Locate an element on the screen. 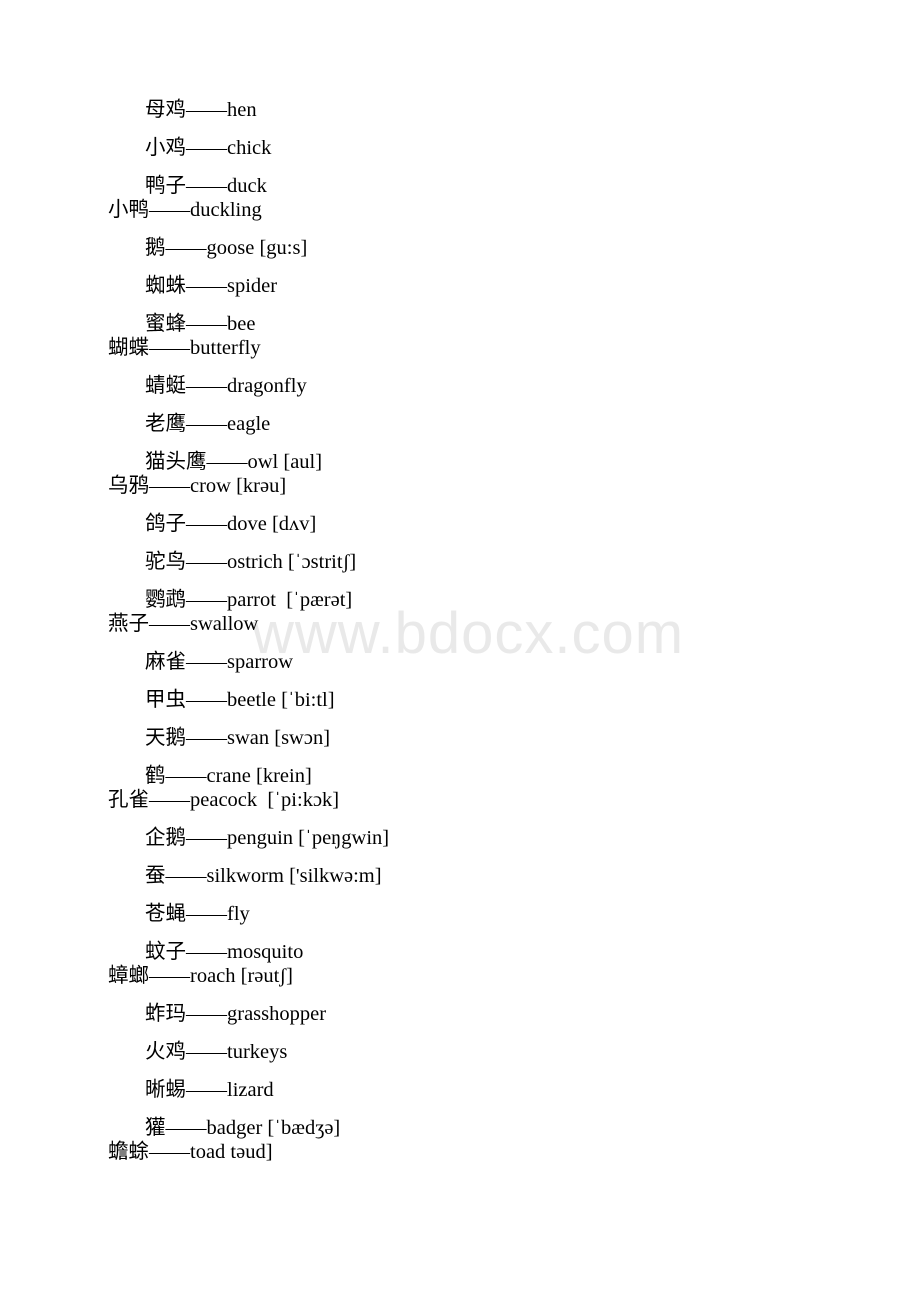  vocabulary-entry: 鸭子——duck 小鸭——duckling is located at coordinates (488, 198).